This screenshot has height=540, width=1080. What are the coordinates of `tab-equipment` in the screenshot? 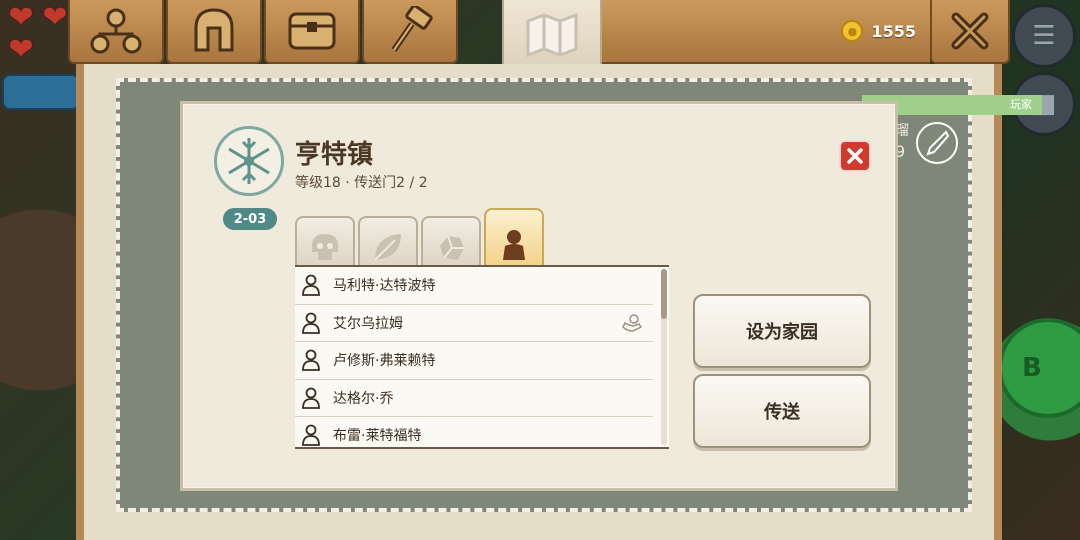 It's located at (214, 32).